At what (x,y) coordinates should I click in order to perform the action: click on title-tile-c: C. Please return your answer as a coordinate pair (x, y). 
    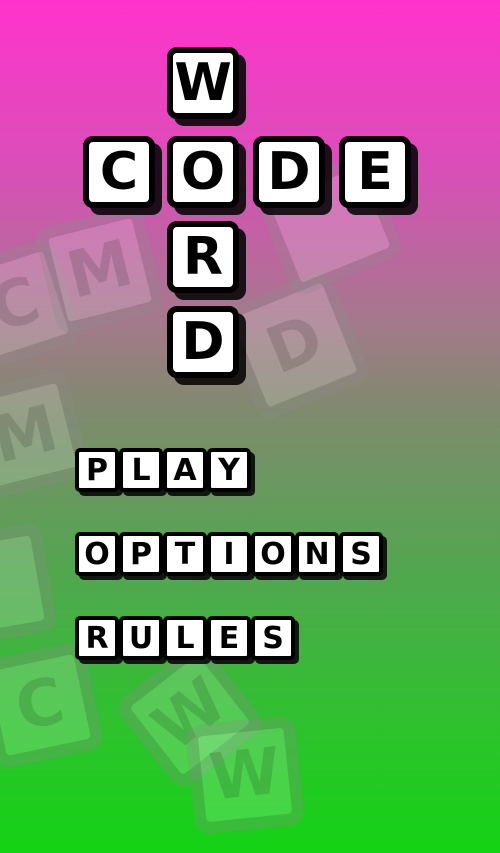
    Looking at the image, I should click on (119, 172).